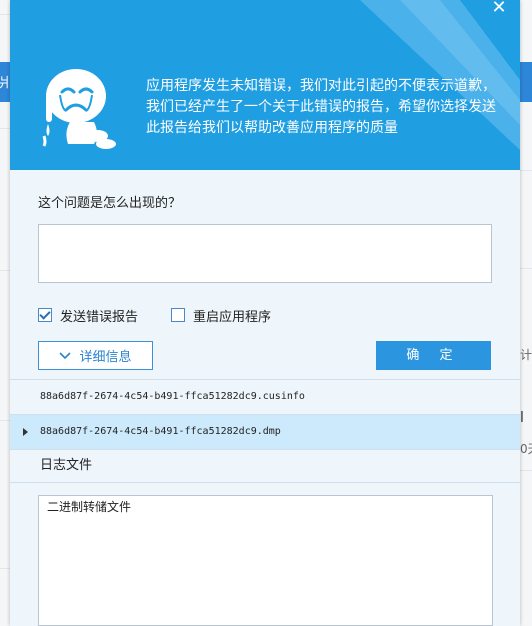 This screenshot has width=532, height=626. What do you see at coordinates (5, 313) in the screenshot?
I see `background-window-left: 爿` at bounding box center [5, 313].